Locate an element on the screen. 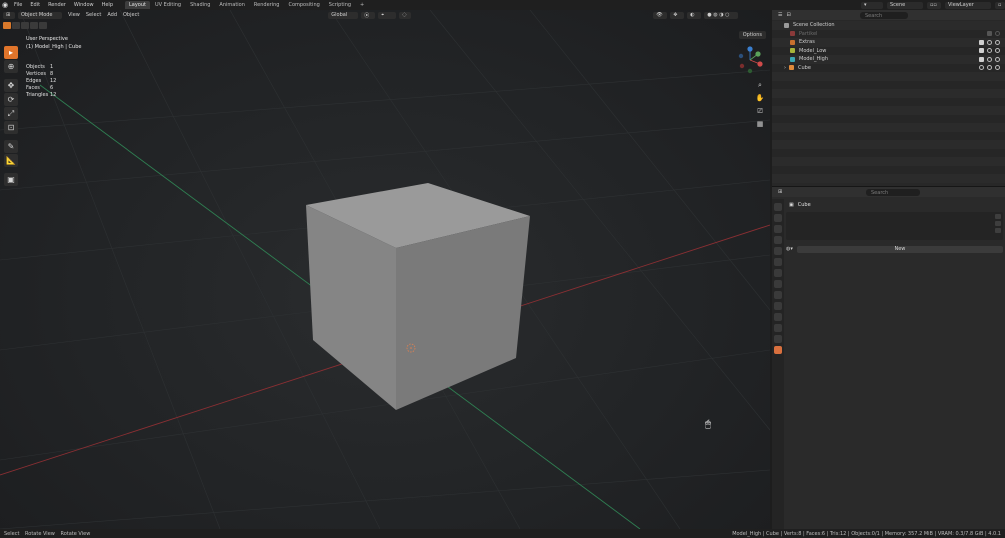 Image resolution: width=1005 pixels, height=538 pixels. menu-render: Render is located at coordinates (57, 5).